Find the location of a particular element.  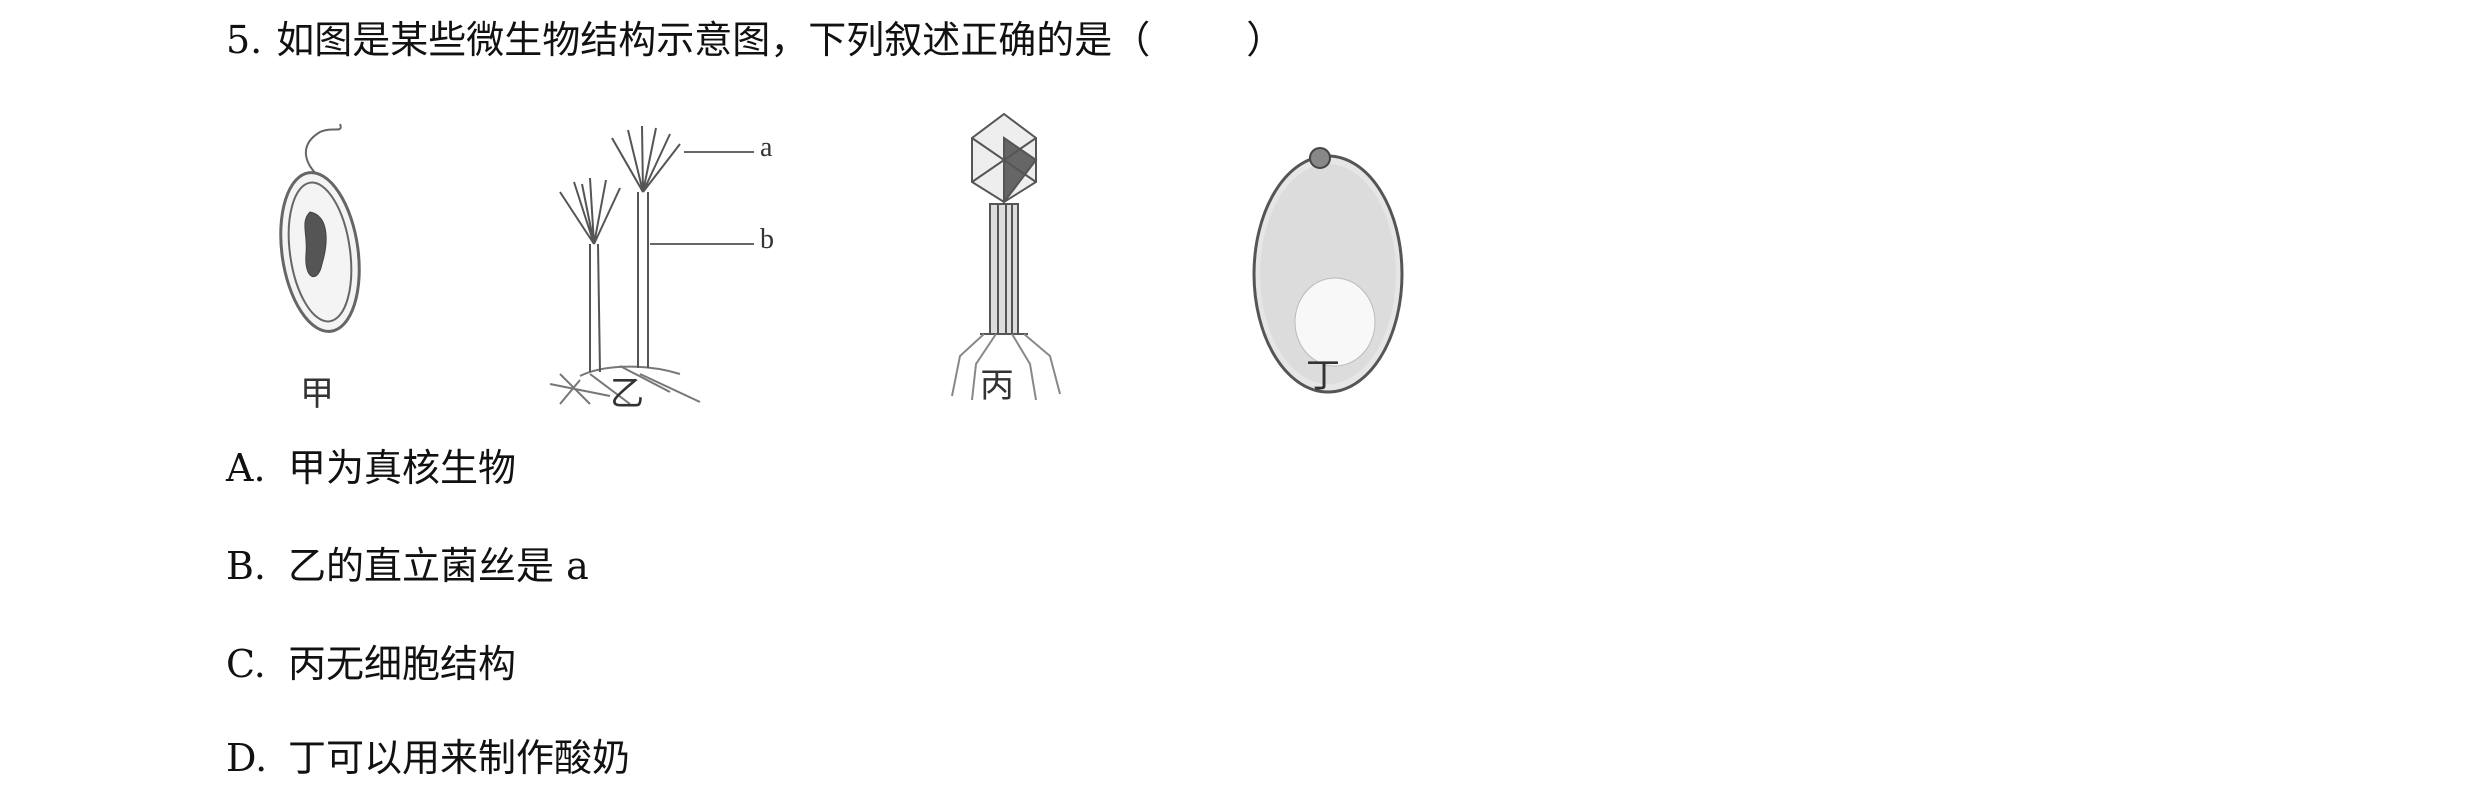

option-a-text: 甲为真核生物 is located at coordinates (402, 468).